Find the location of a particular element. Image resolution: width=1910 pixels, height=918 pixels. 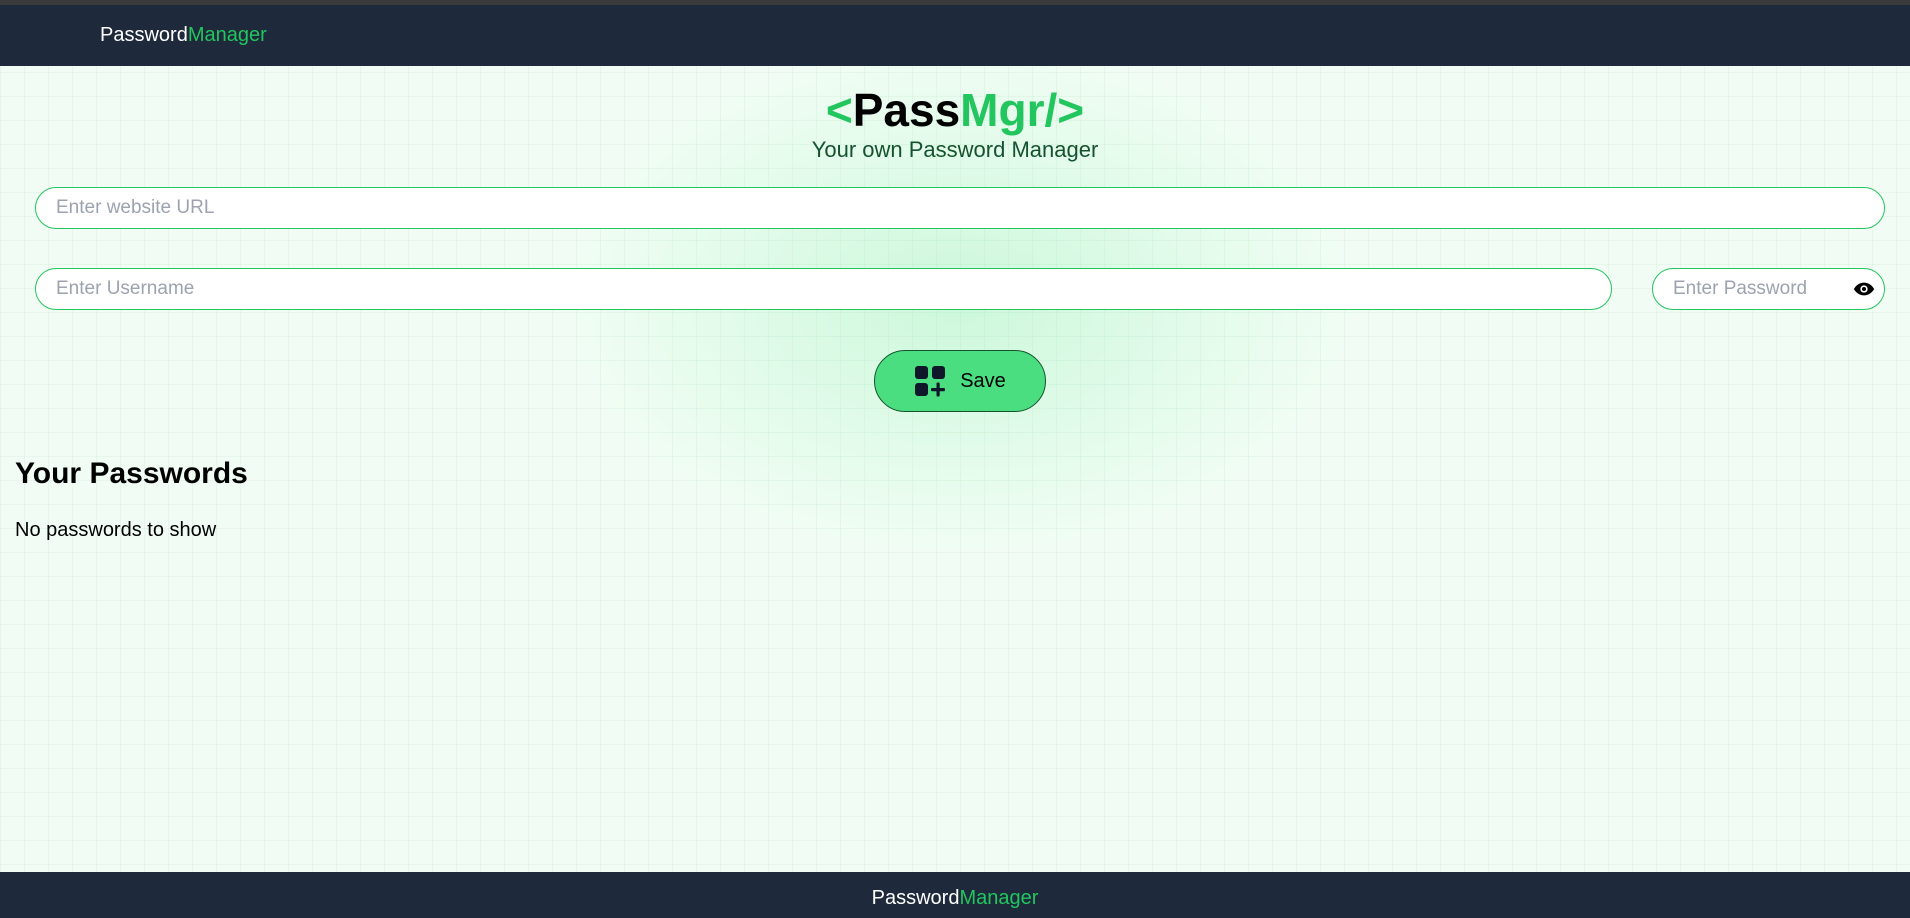

navbar: PasswordManager is located at coordinates (955, 35).